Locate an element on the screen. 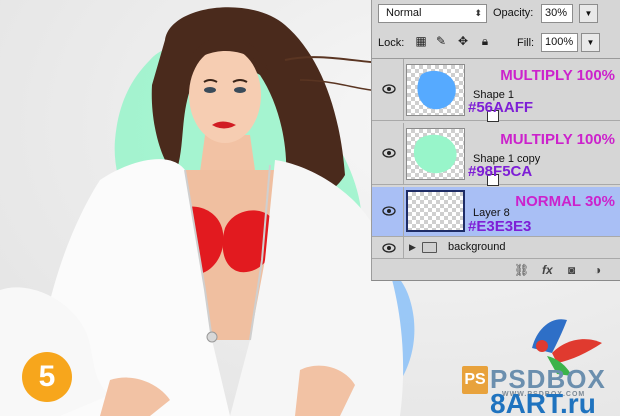 This screenshot has width=620, height=416. link-icon: ⛓ is located at coordinates (521, 270).